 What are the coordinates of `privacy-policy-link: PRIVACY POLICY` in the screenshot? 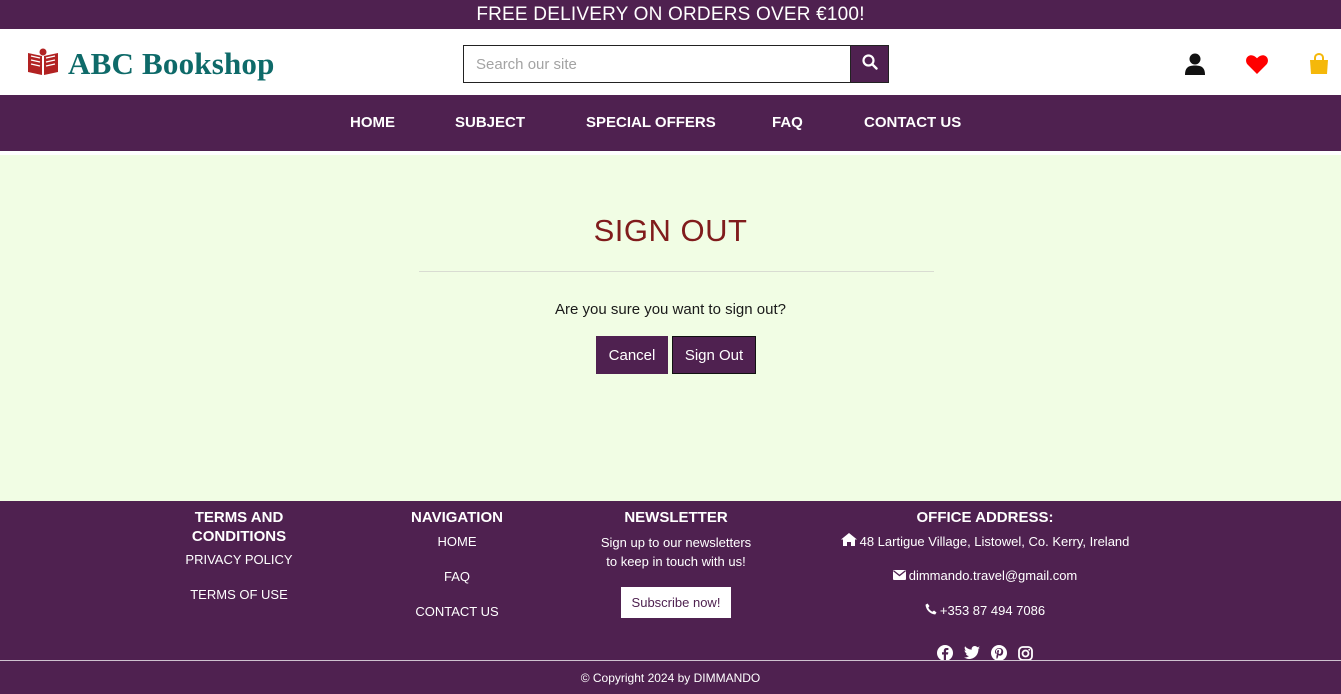 It's located at (239, 559).